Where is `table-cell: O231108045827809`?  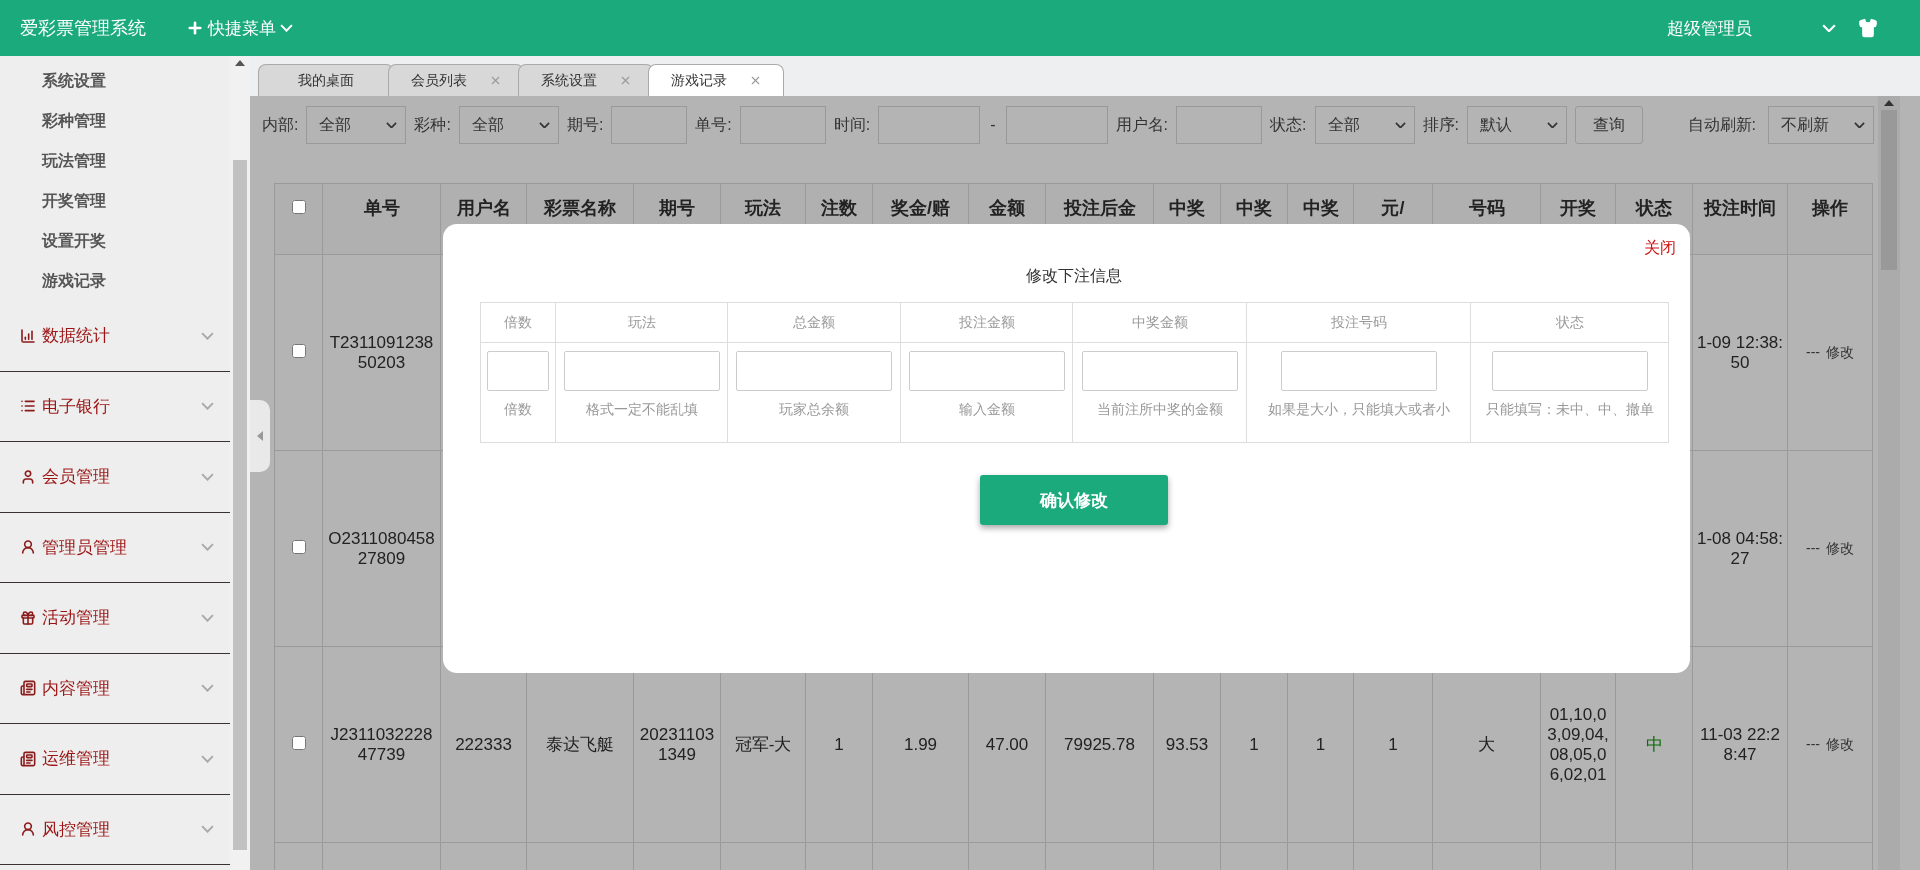
table-cell: O231108045827809 is located at coordinates (381, 548).